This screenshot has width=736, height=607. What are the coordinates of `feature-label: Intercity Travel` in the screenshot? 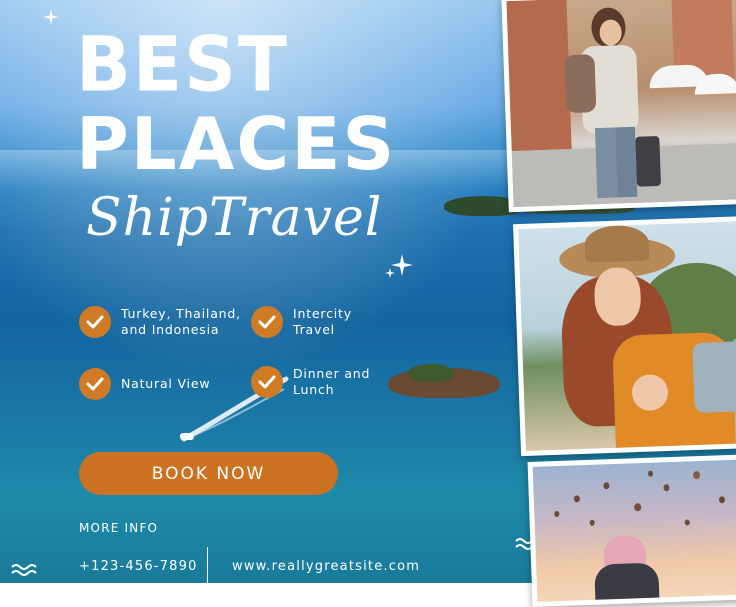 It's located at (322, 321).